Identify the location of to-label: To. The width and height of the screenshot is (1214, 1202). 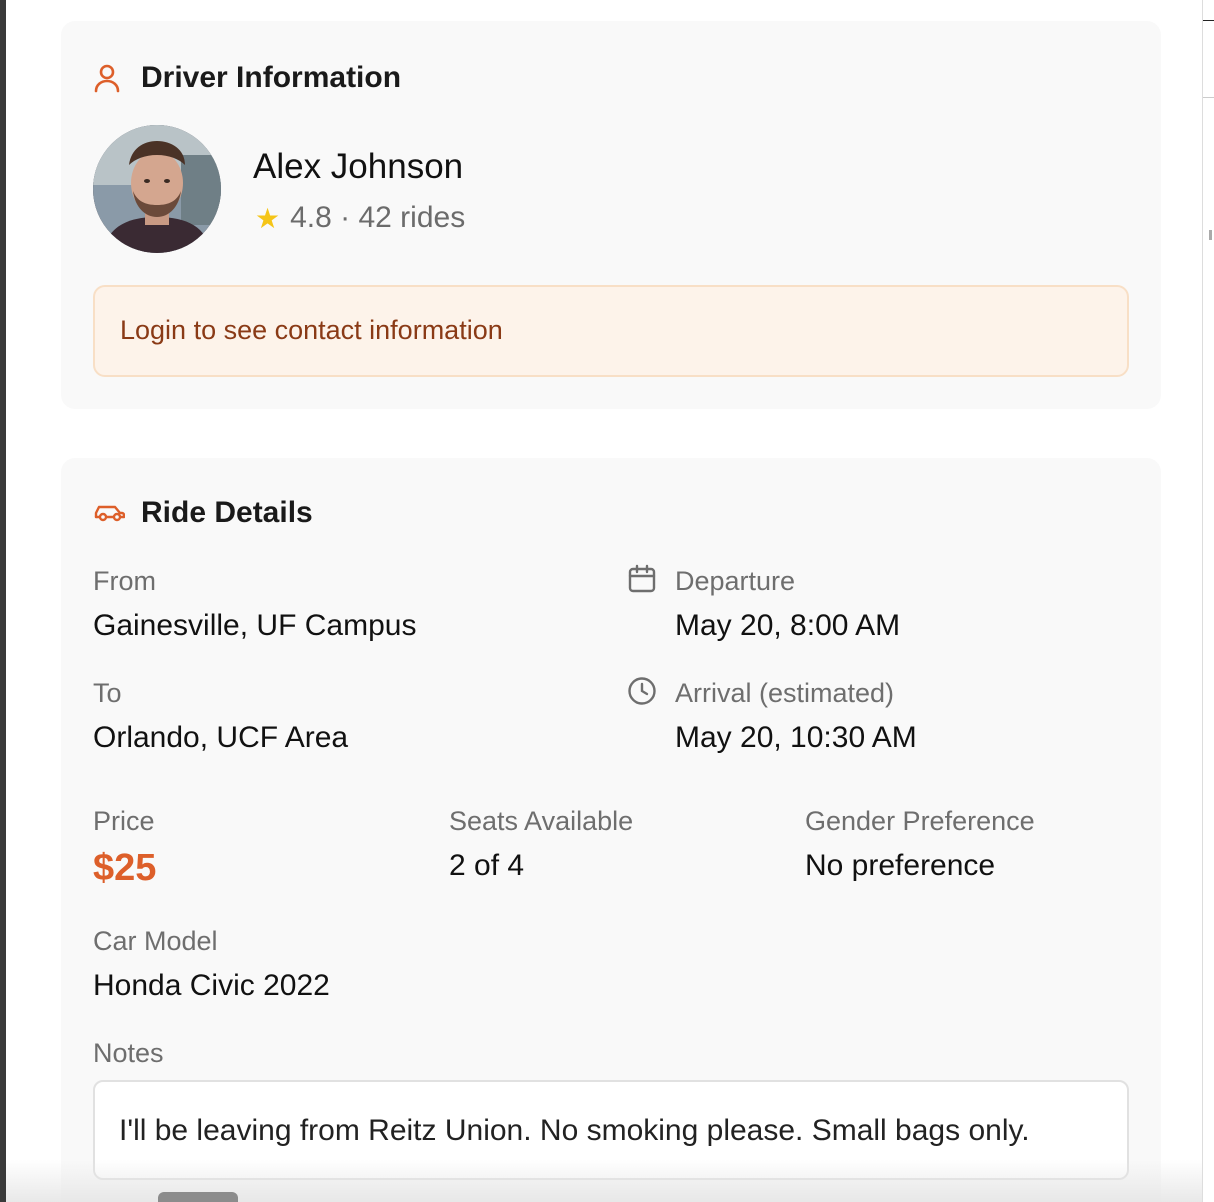
(107, 693).